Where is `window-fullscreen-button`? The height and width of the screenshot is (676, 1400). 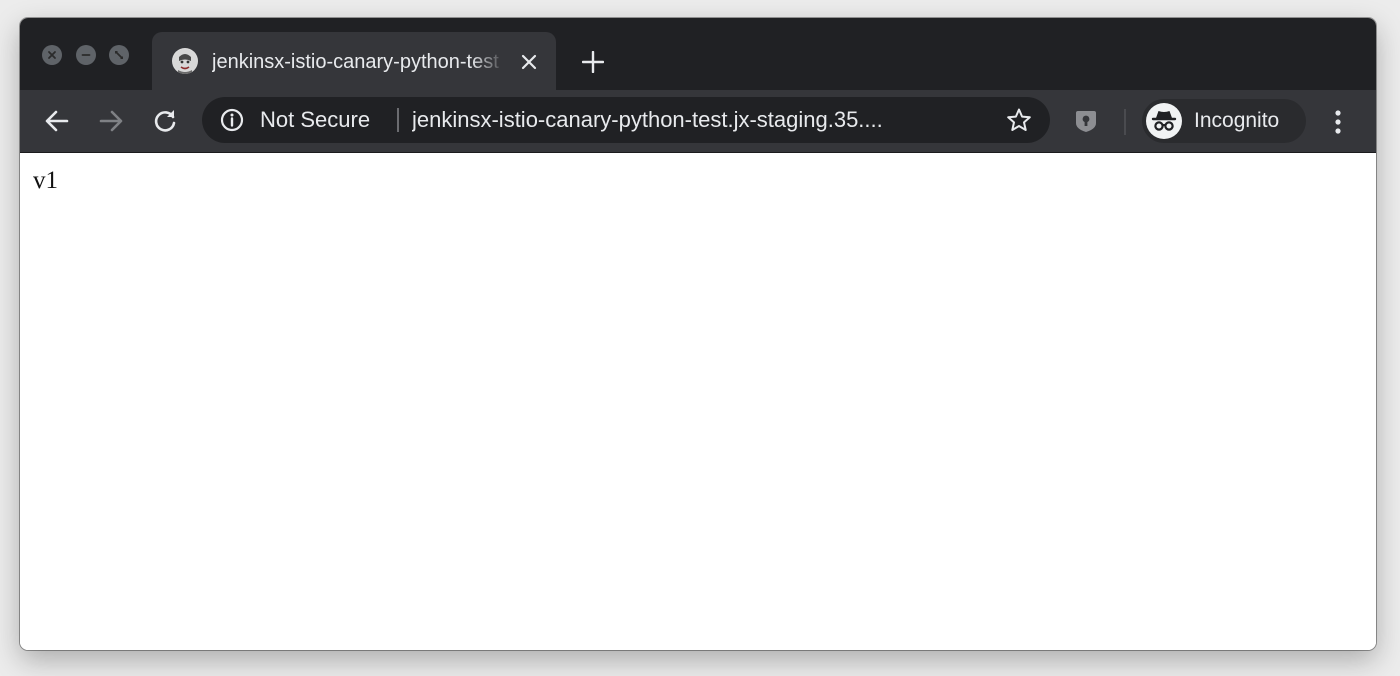 window-fullscreen-button is located at coordinates (119, 55).